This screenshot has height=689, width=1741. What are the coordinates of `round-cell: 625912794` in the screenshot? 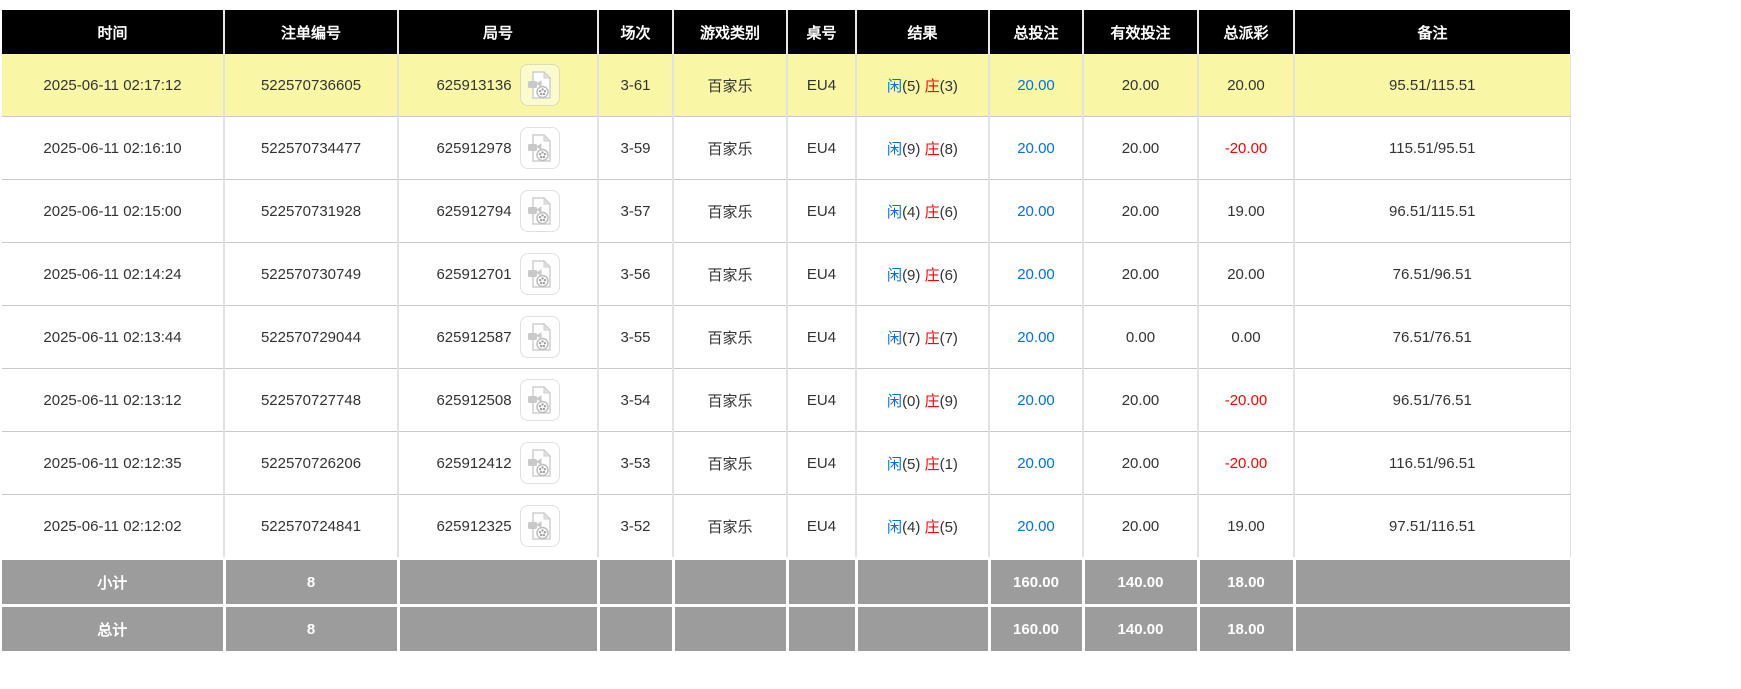 It's located at (498, 211).